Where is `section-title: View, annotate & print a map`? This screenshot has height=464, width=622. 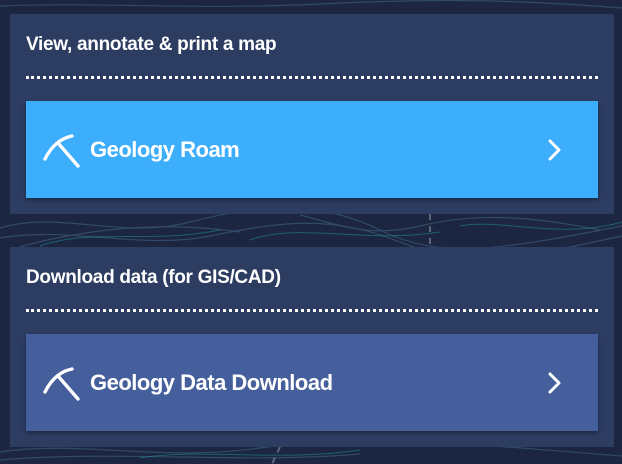
section-title: View, annotate & print a map is located at coordinates (151, 44).